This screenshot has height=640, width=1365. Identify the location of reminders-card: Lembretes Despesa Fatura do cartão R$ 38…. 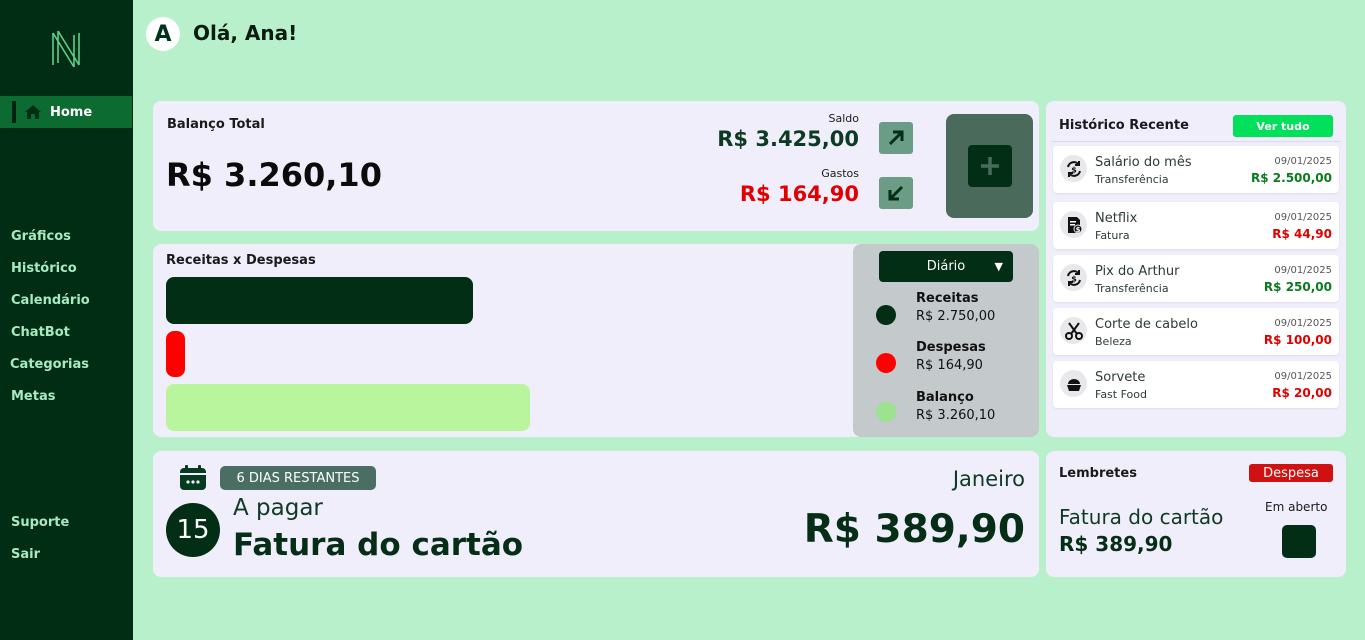
(1196, 514).